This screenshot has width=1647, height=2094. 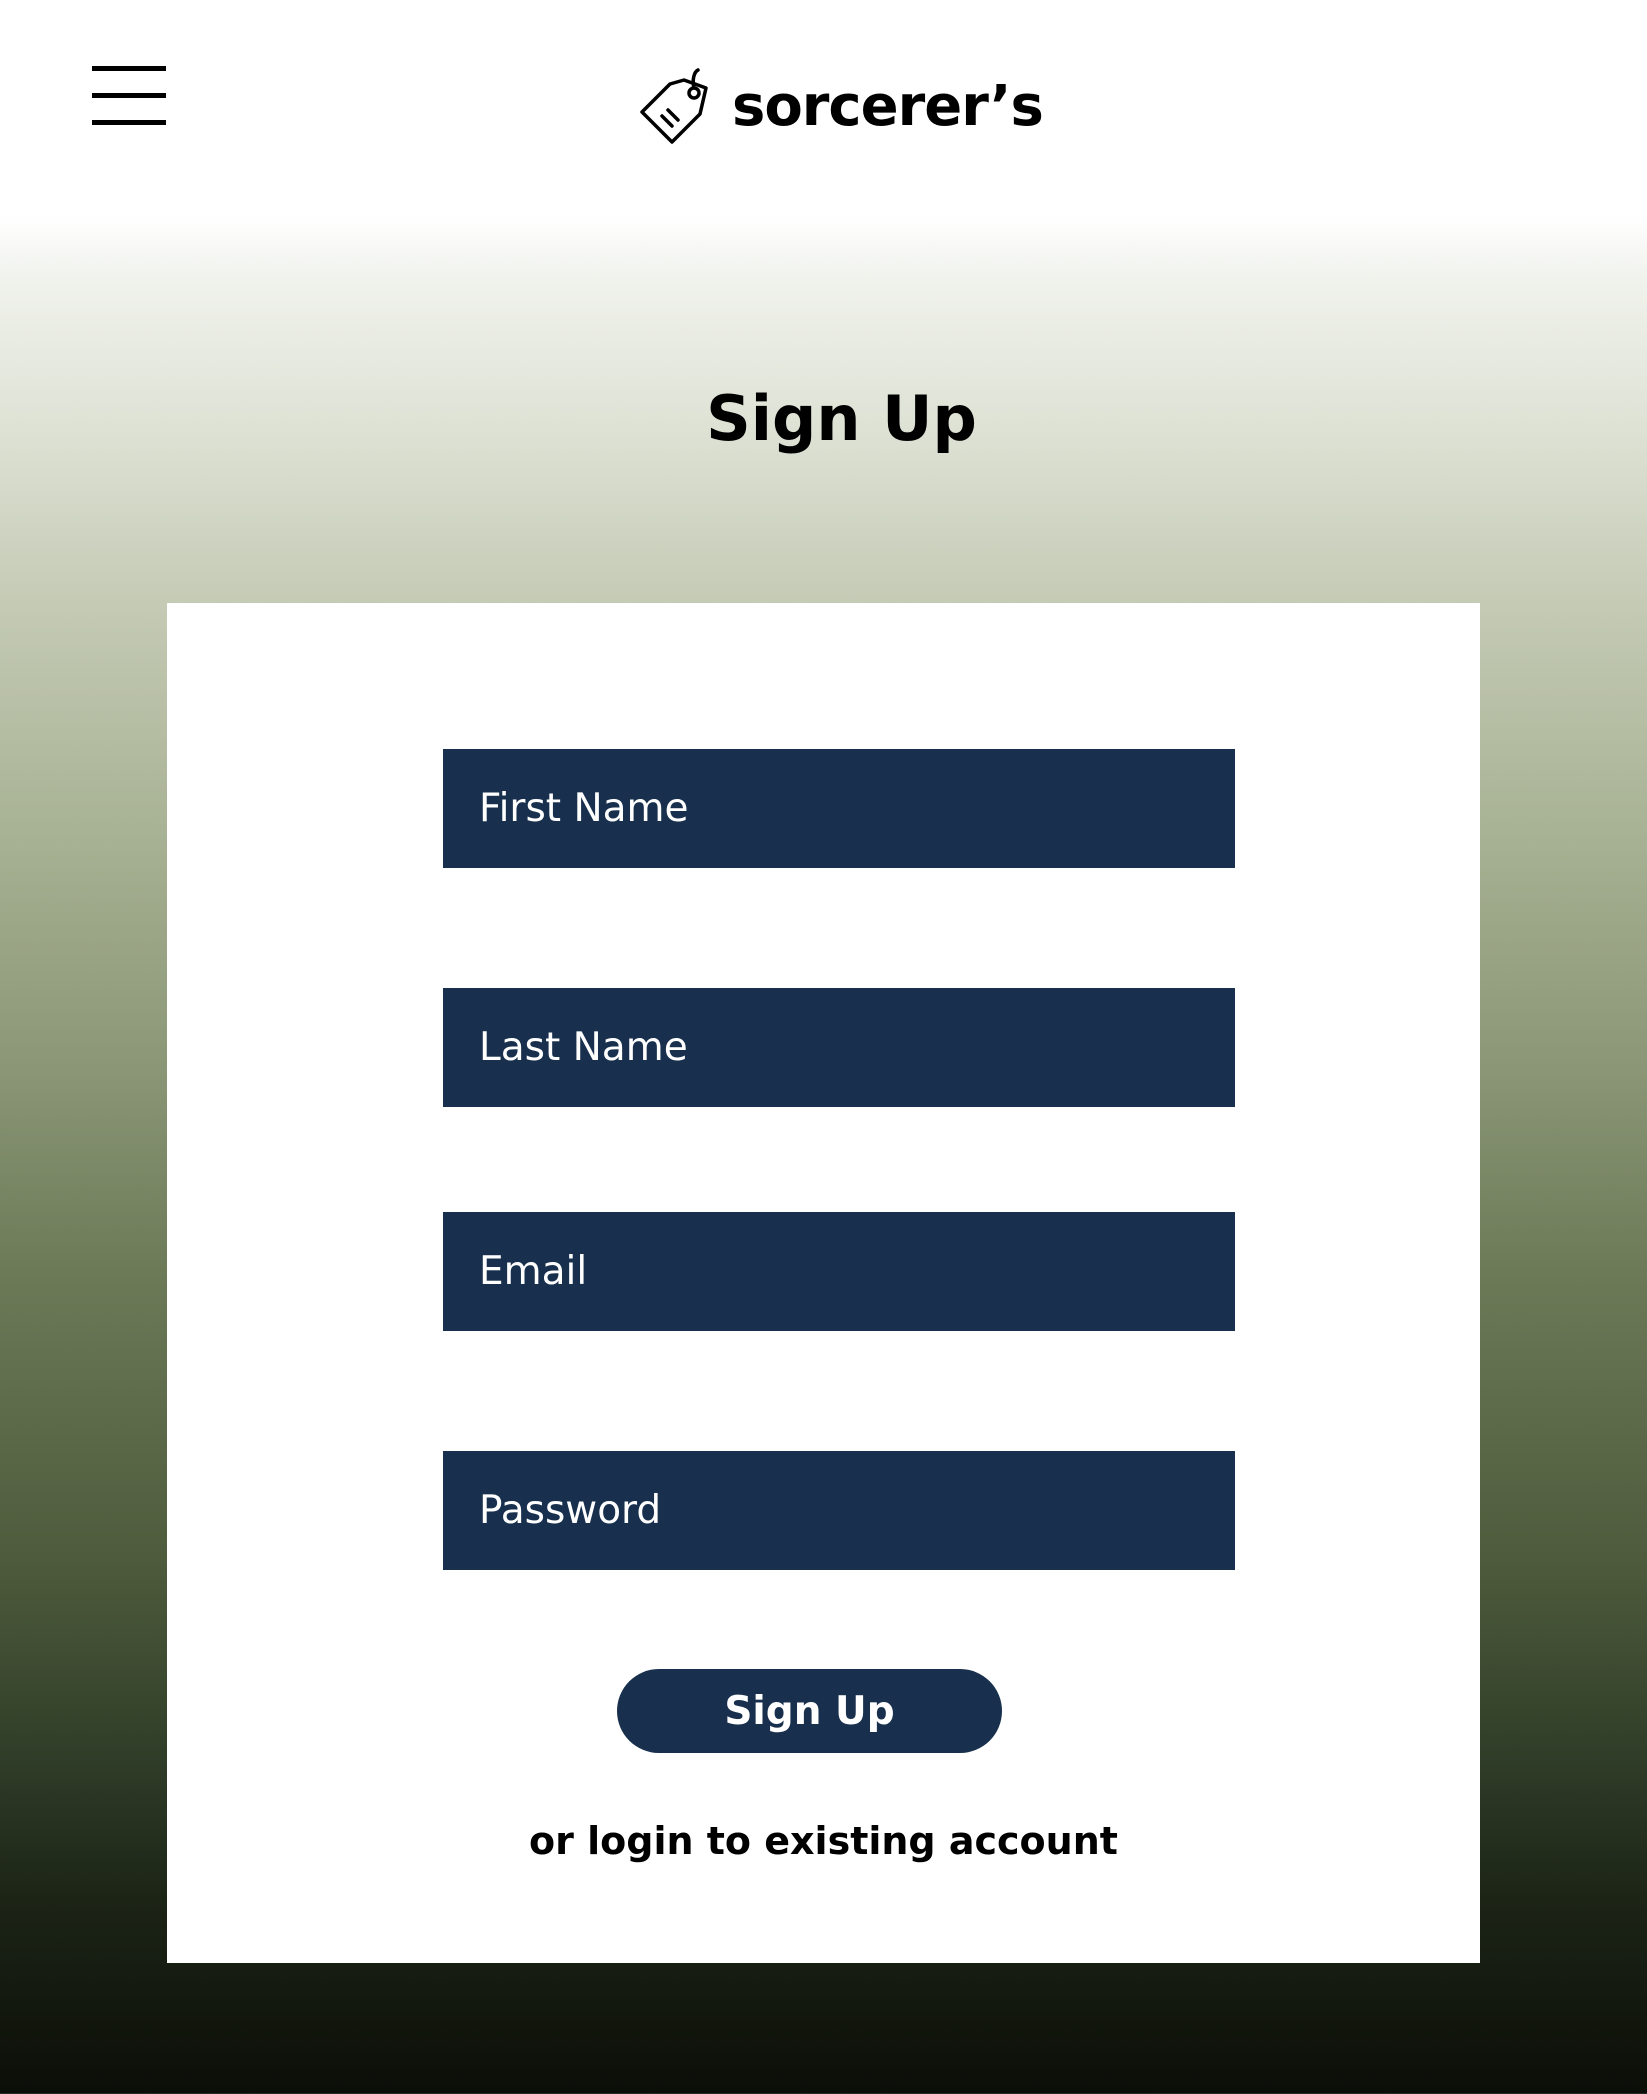 I want to click on email-input, so click(x=839, y=1271).